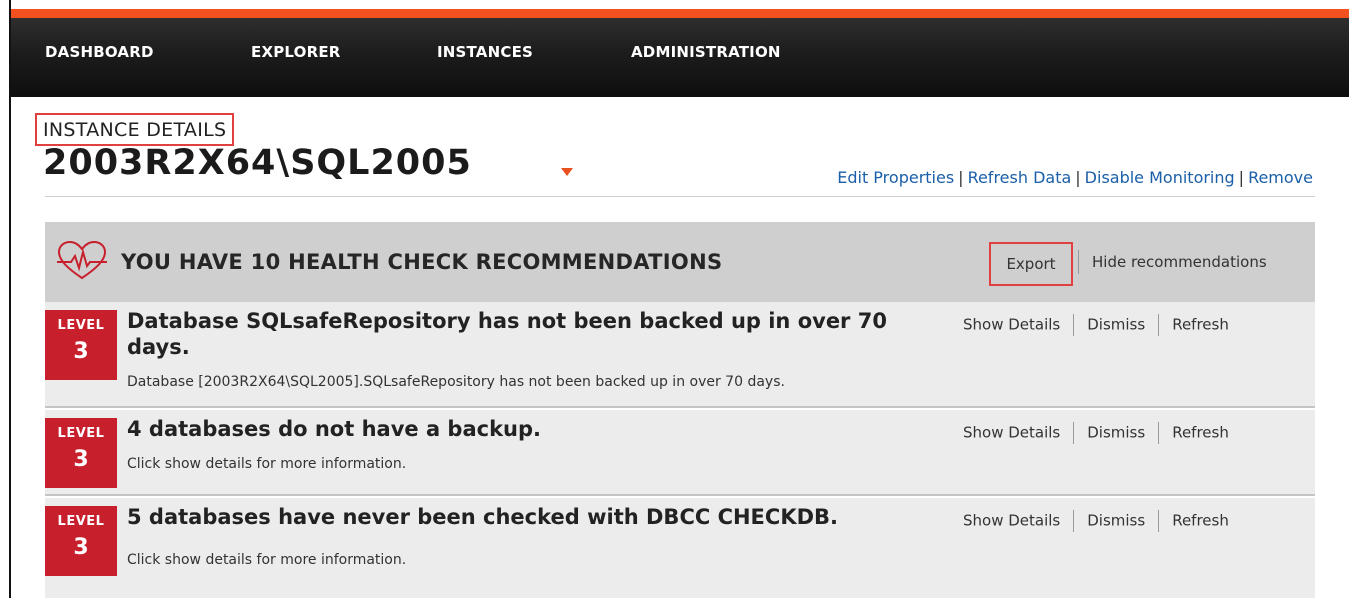  What do you see at coordinates (1160, 177) in the screenshot?
I see `disable-monitoring-link: Disable Monitoring` at bounding box center [1160, 177].